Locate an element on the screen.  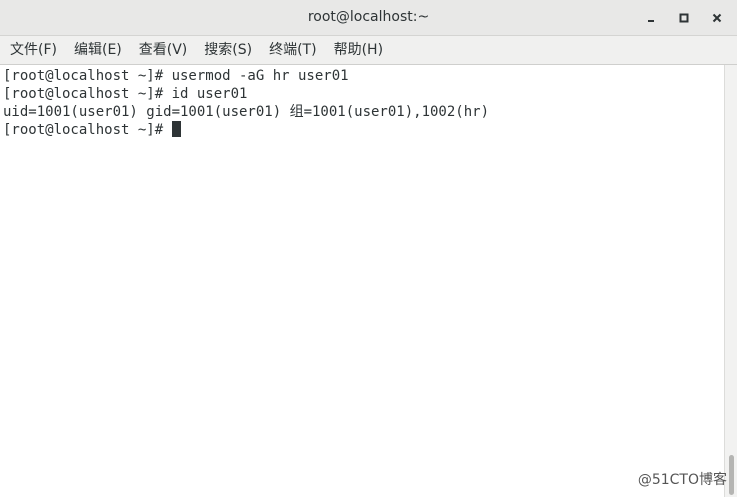
close-button is located at coordinates (717, 18).